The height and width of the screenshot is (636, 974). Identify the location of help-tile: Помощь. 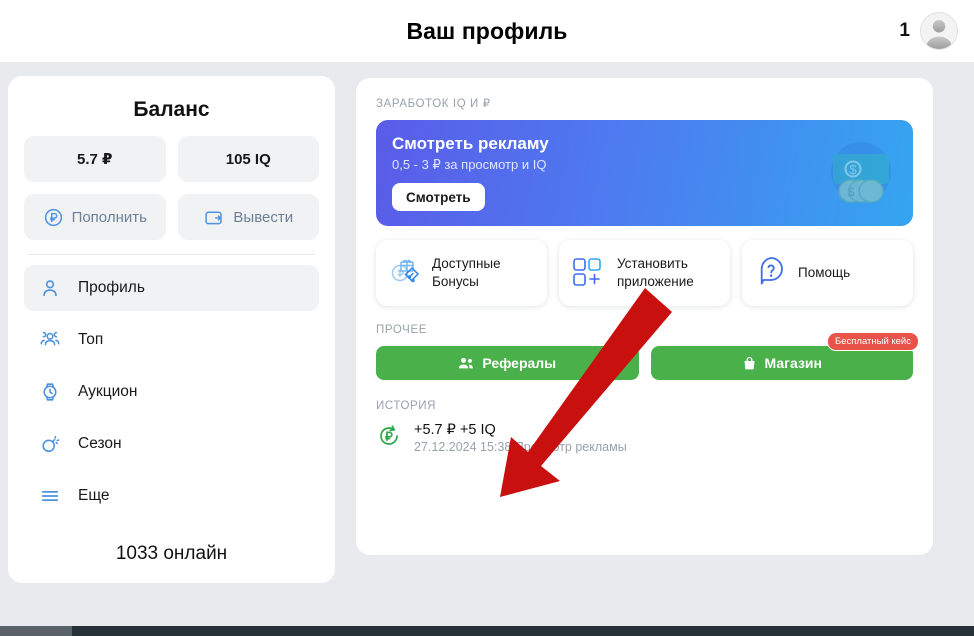
(827, 273).